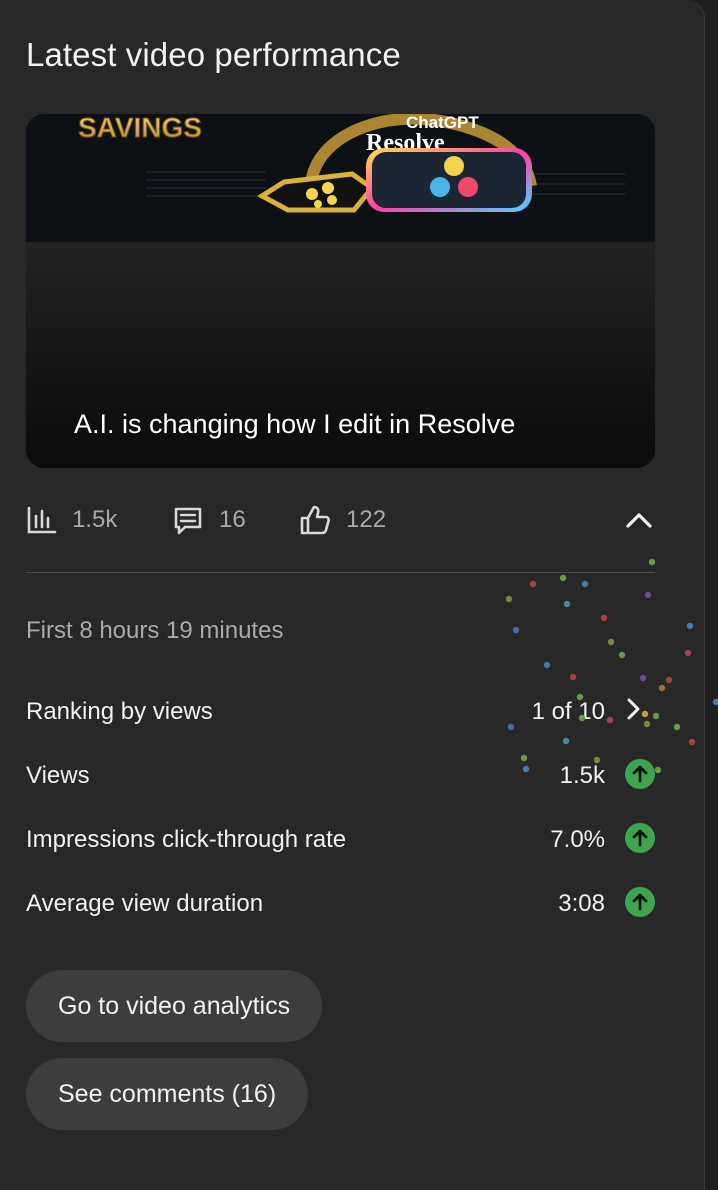  What do you see at coordinates (188, 521) in the screenshot?
I see `comment-icon` at bounding box center [188, 521].